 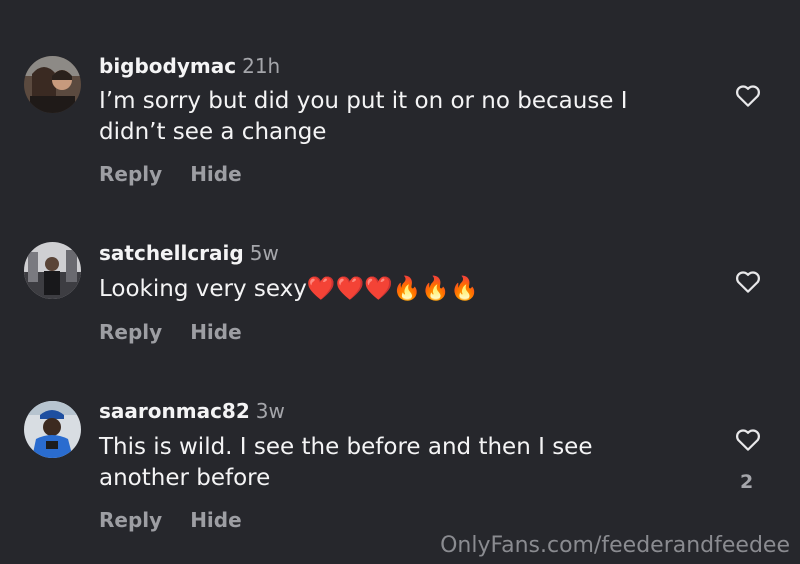 I want to click on comment-timestamp: 5w, so click(x=264, y=253).